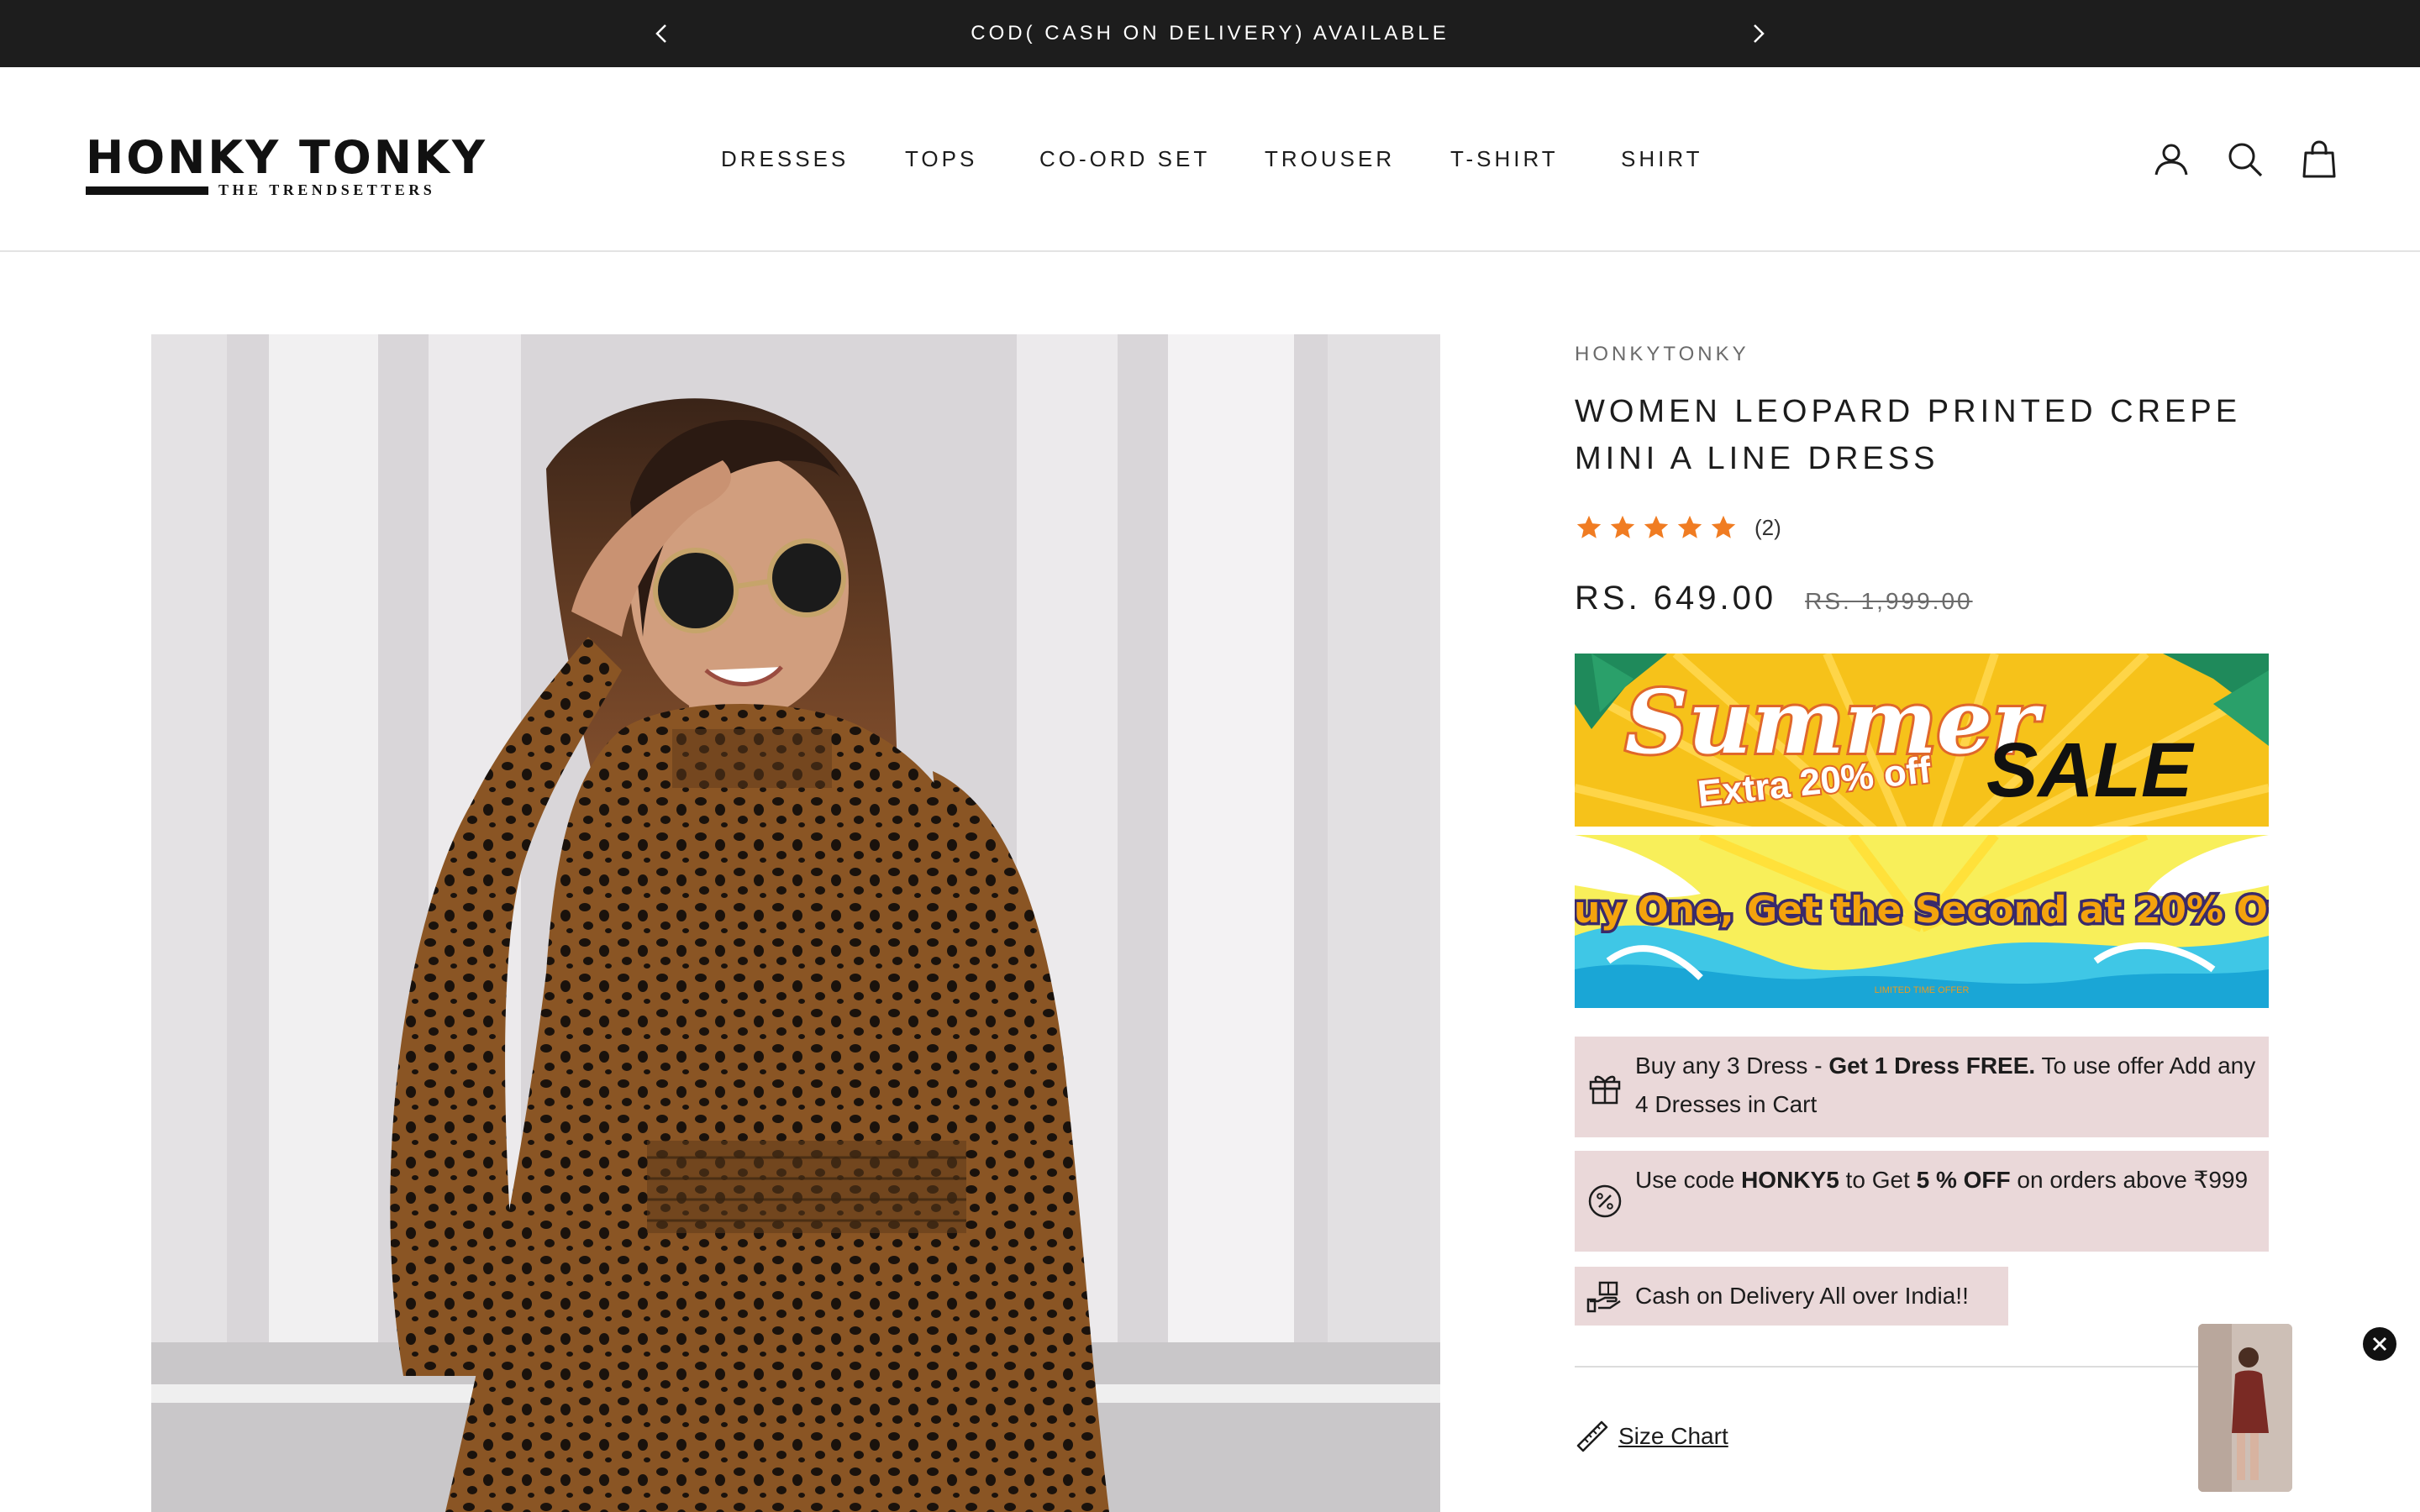 The width and height of the screenshot is (2420, 1512). Describe the element at coordinates (327, 189) in the screenshot. I see `logo-tagline: THE TRENDSETTERS` at that location.